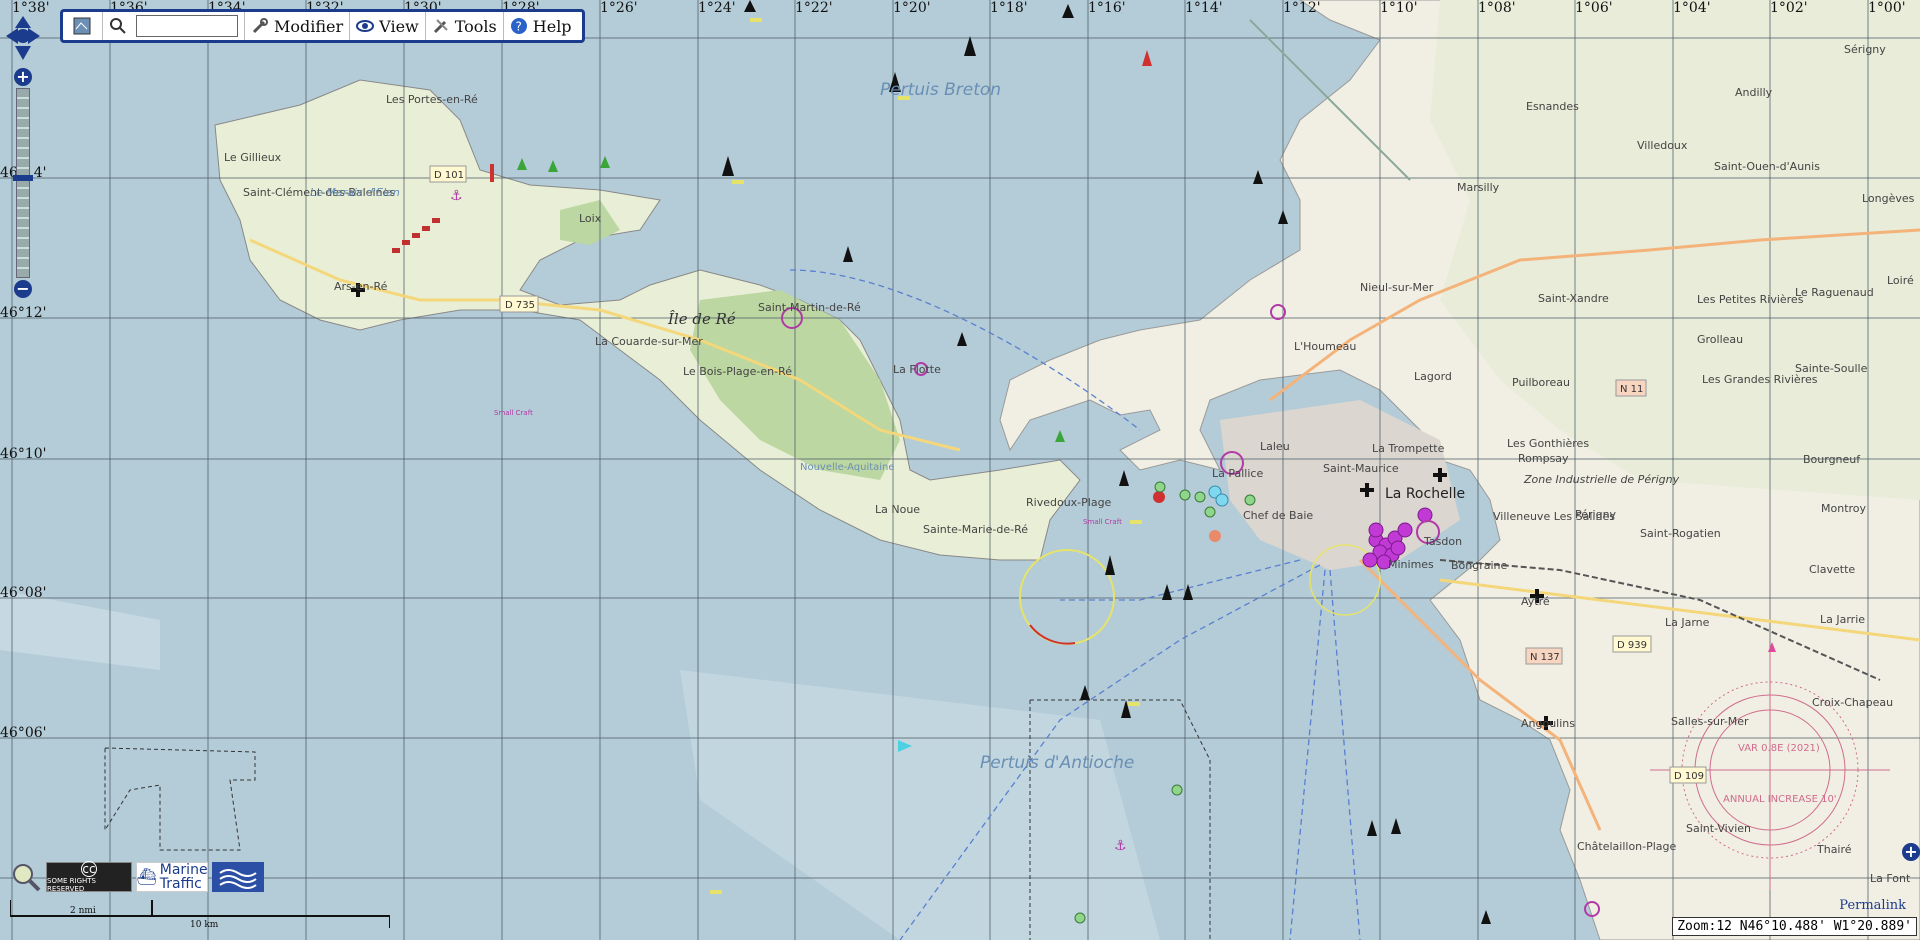 This screenshot has height=940, width=1920. What do you see at coordinates (1687, 622) in the screenshot?
I see `svg-text: La Jarne` at bounding box center [1687, 622].